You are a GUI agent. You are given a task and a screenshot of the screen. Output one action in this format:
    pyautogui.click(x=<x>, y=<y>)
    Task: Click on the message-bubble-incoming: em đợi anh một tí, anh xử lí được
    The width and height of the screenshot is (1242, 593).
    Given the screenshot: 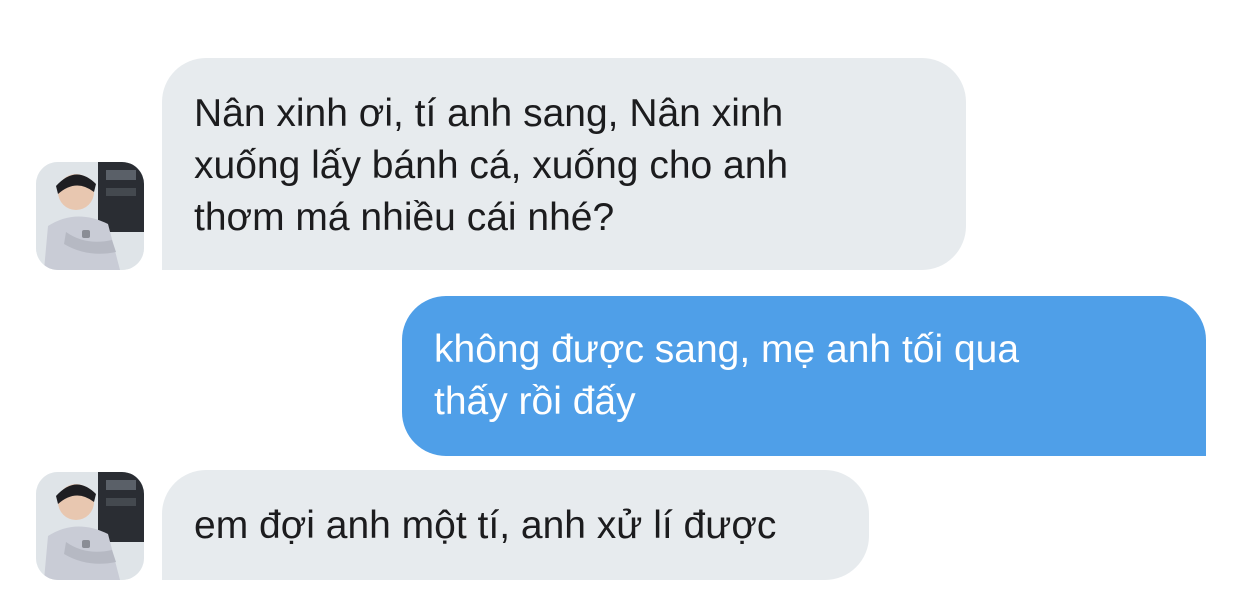 What is the action you would take?
    pyautogui.click(x=515, y=525)
    